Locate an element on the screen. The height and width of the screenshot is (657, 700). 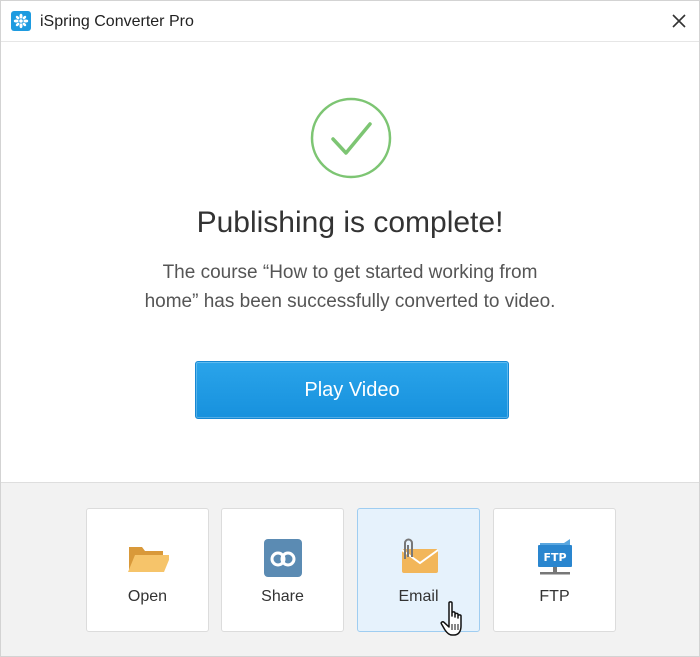
share-icon is located at coordinates (283, 558).